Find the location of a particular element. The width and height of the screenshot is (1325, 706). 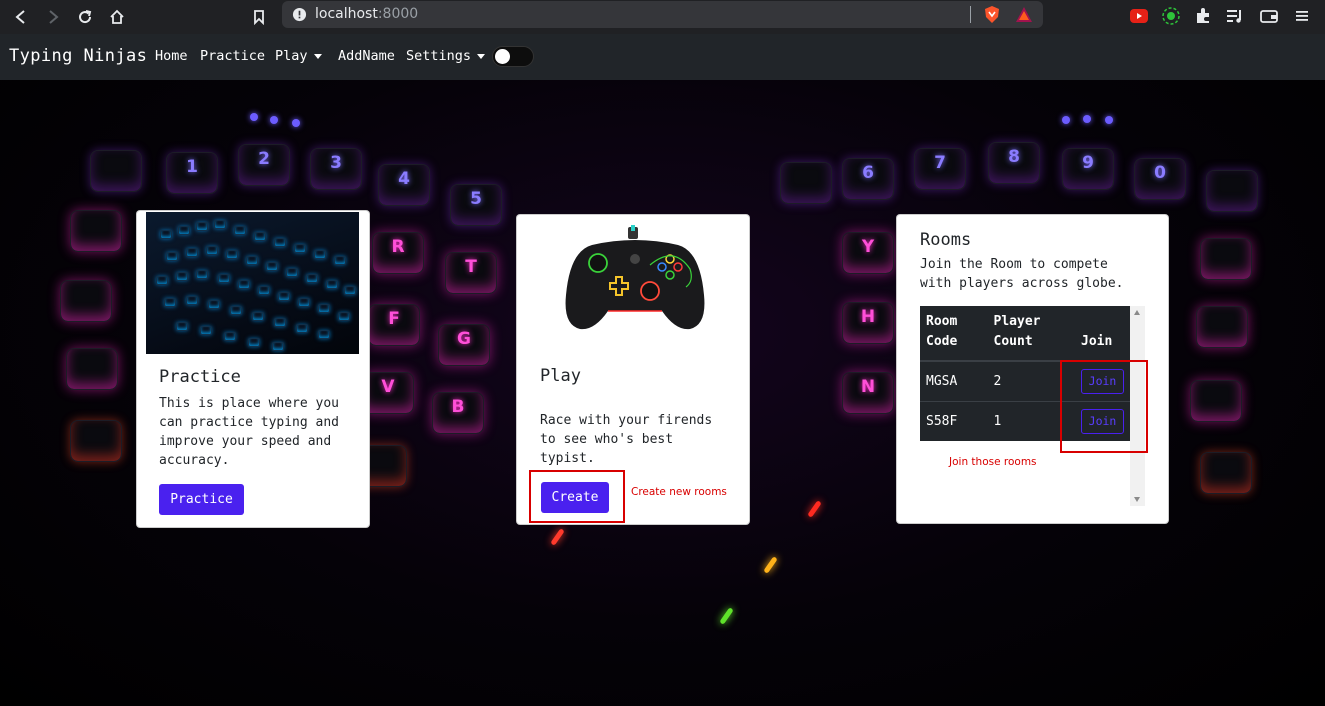

info-icon is located at coordinates (299, 14).